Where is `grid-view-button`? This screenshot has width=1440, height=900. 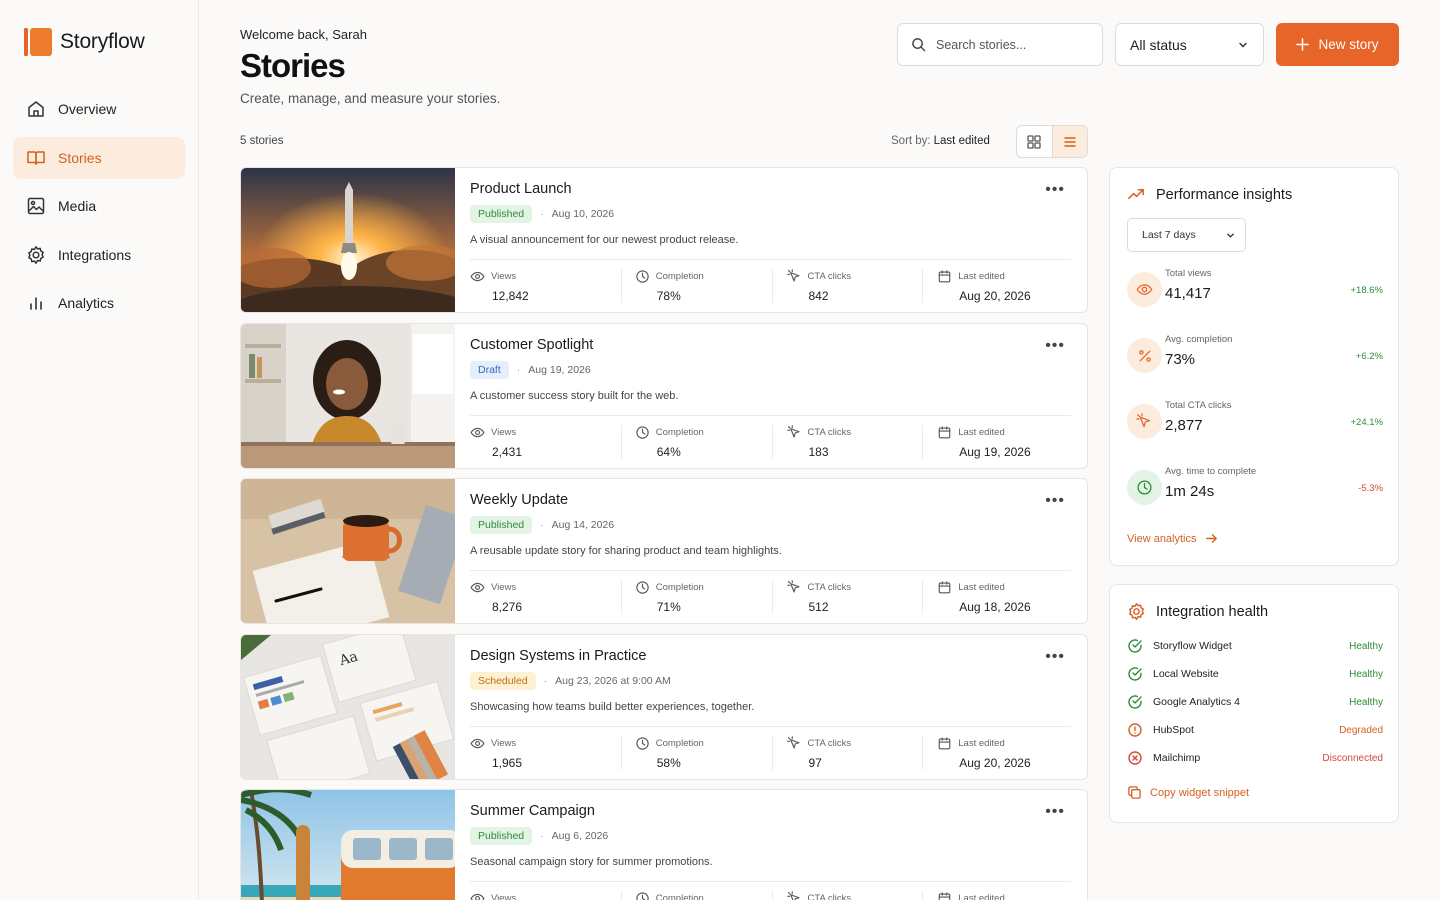 grid-view-button is located at coordinates (1034, 141).